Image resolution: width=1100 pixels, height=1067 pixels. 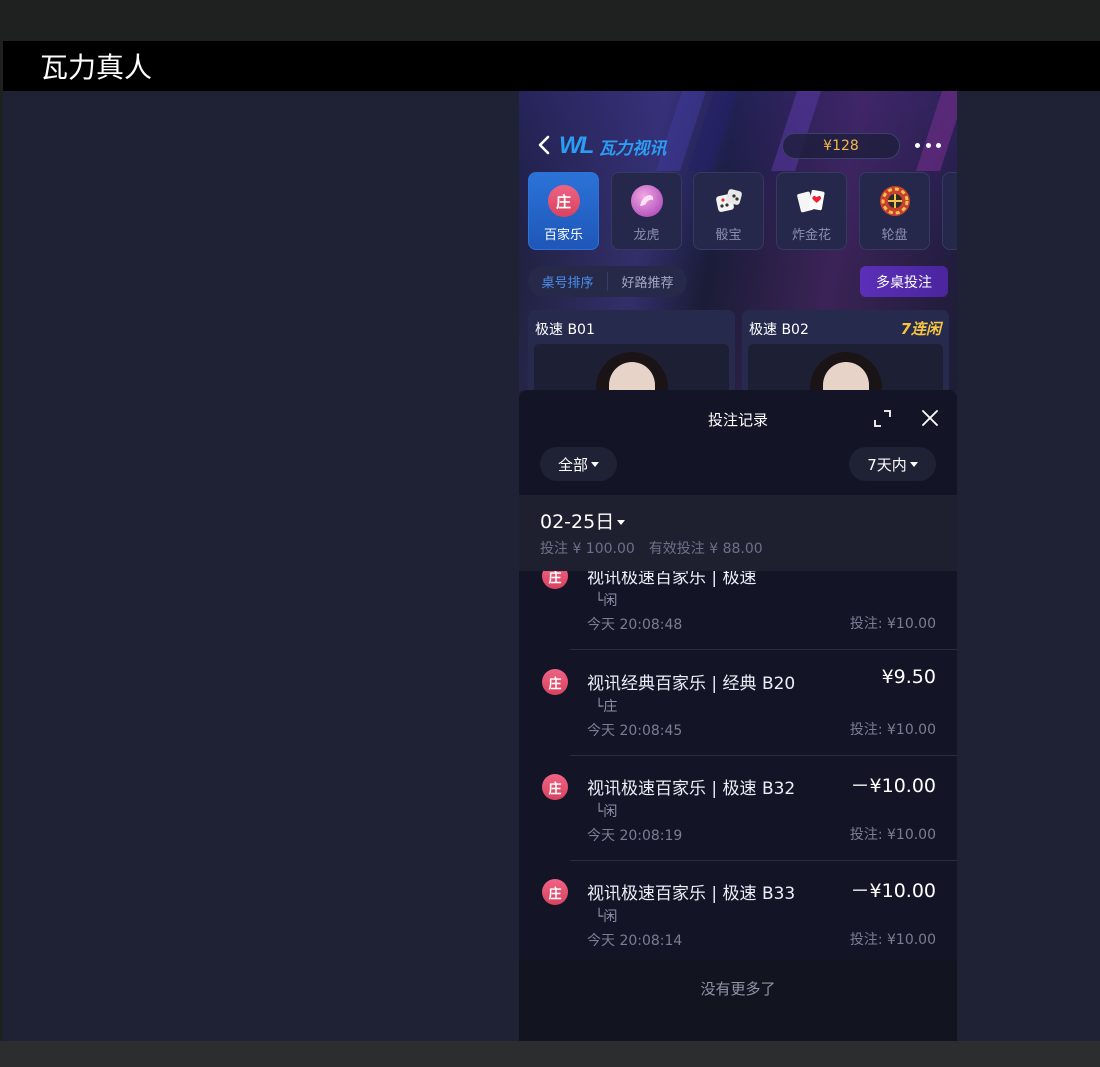 I want to click on table-name: 极速 B01, so click(x=565, y=330).